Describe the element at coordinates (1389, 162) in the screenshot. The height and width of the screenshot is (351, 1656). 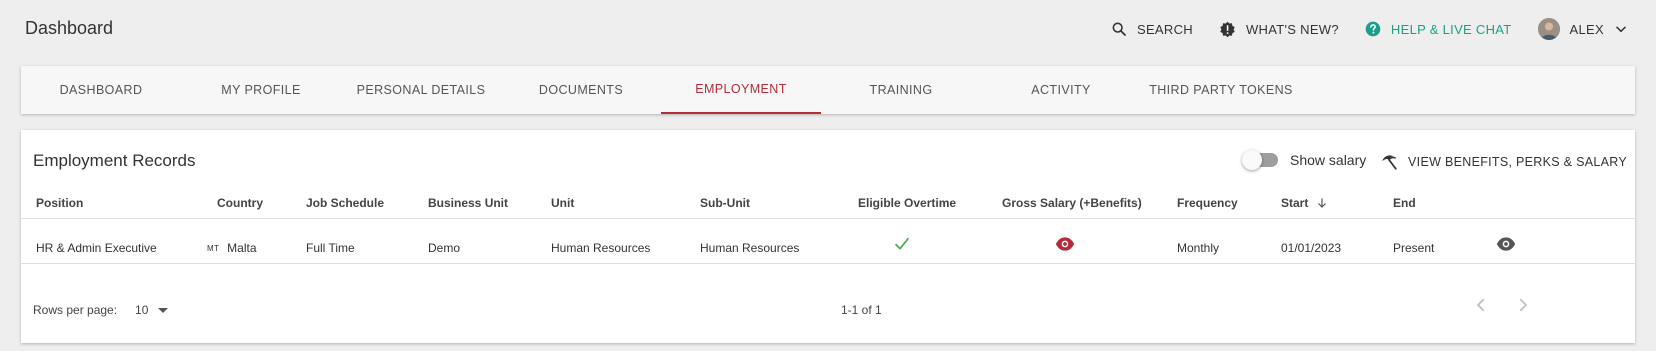
I see `beach-umbrella-icon` at that location.